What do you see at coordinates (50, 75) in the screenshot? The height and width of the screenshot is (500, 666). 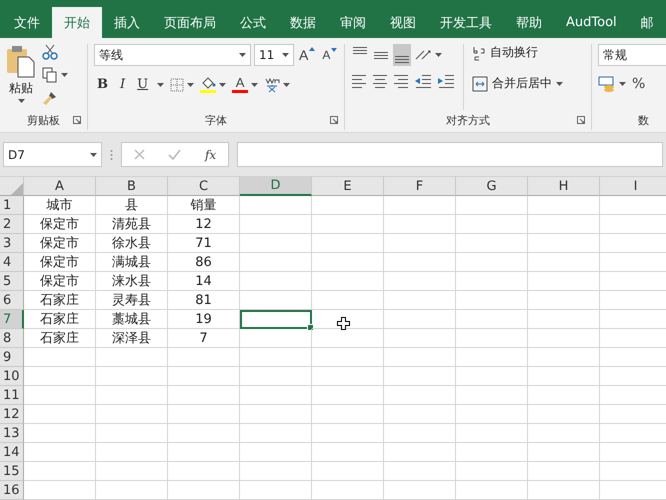 I see `copy-icon` at bounding box center [50, 75].